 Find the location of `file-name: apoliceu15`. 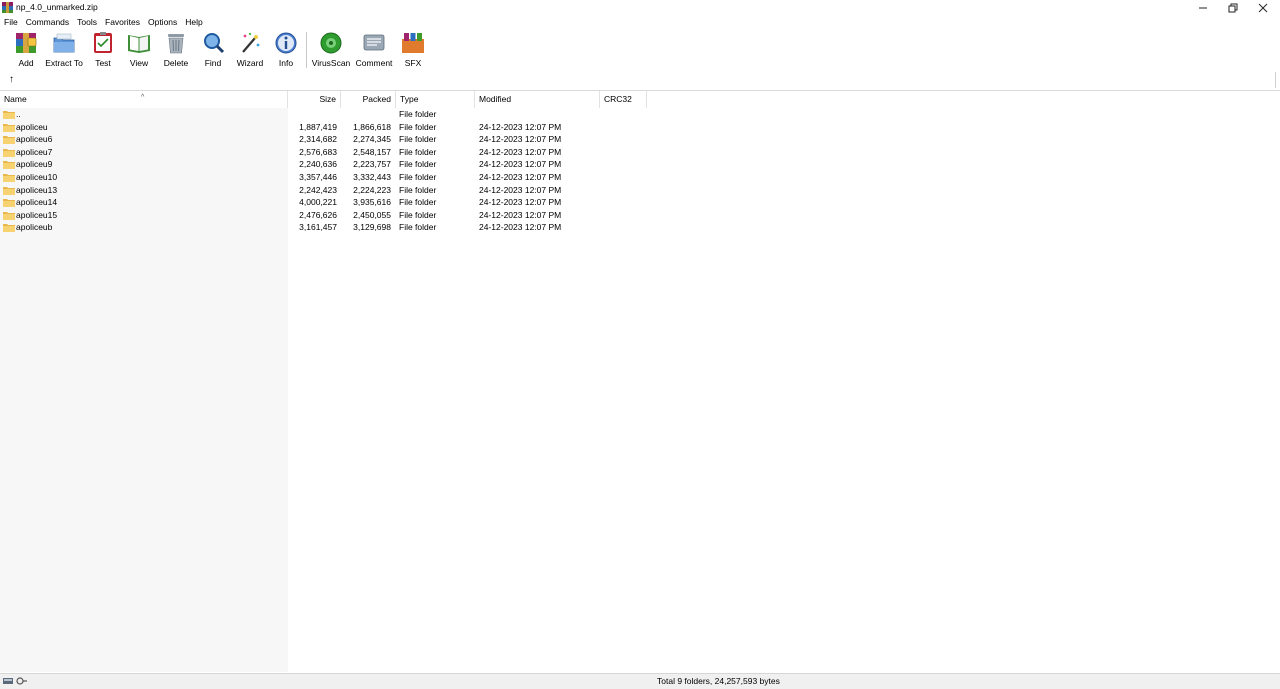

file-name: apoliceu15 is located at coordinates (37, 214).